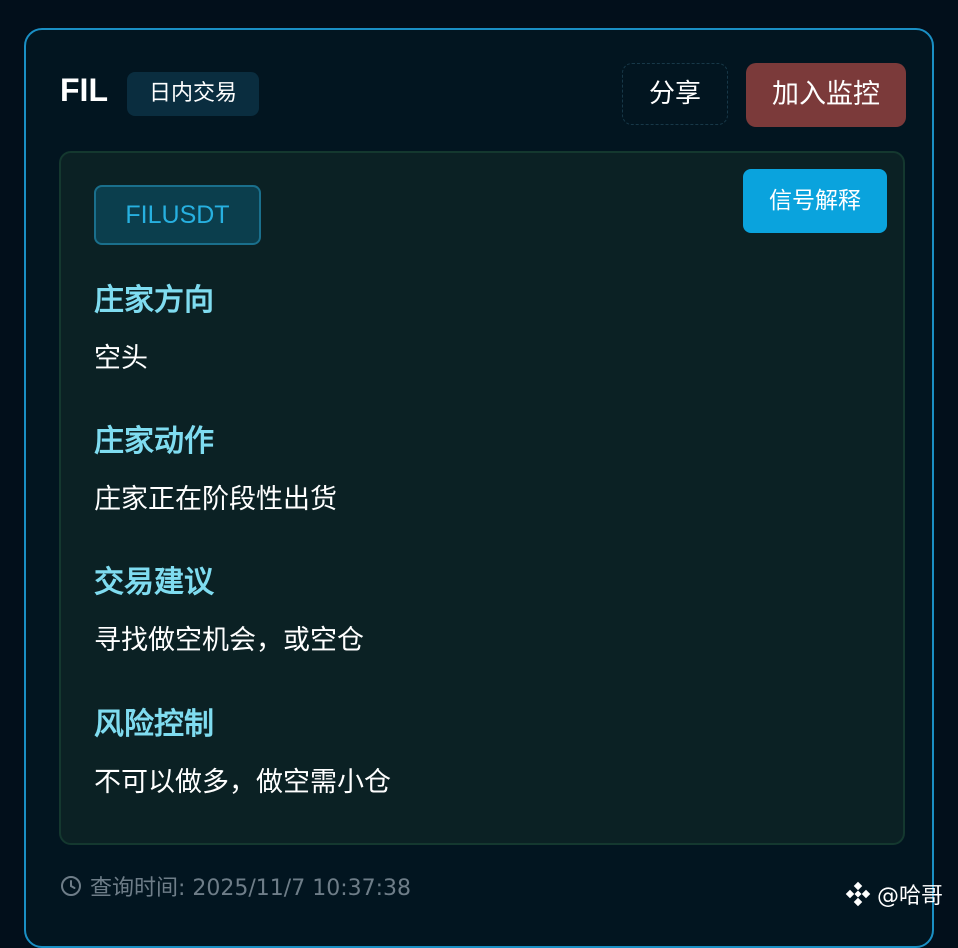 The image size is (958, 948). Describe the element at coordinates (815, 201) in the screenshot. I see `signal-explain-button: 信号解释` at that location.